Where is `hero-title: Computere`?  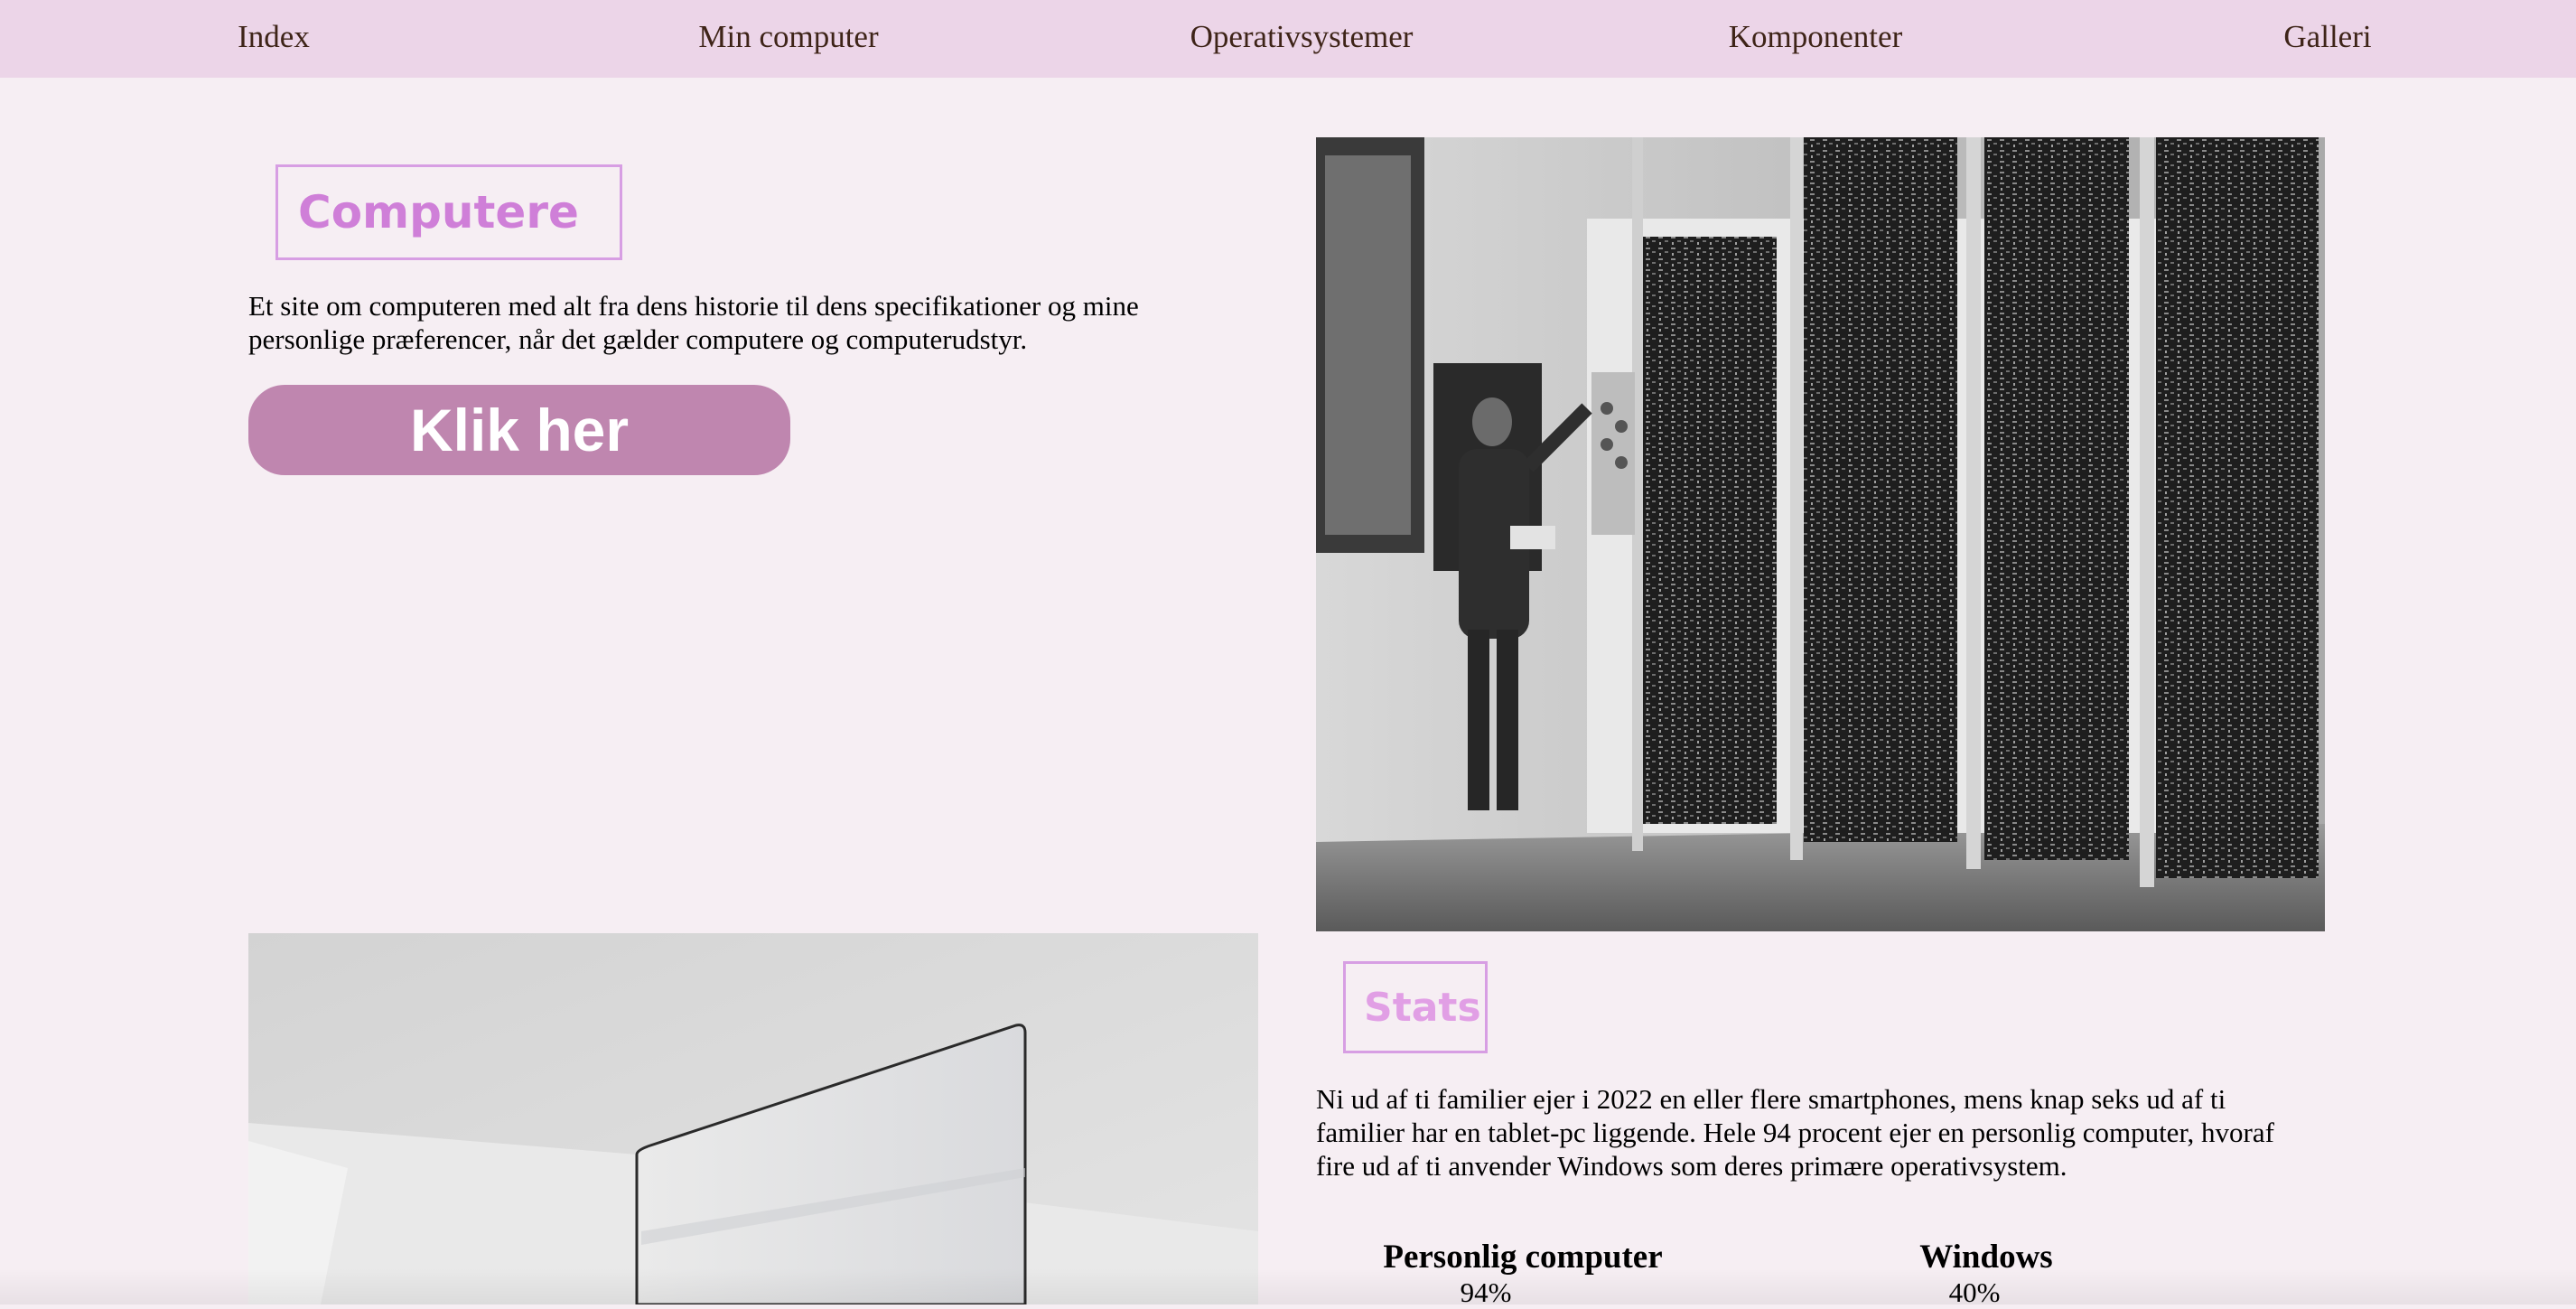
hero-title: Computere is located at coordinates (448, 212).